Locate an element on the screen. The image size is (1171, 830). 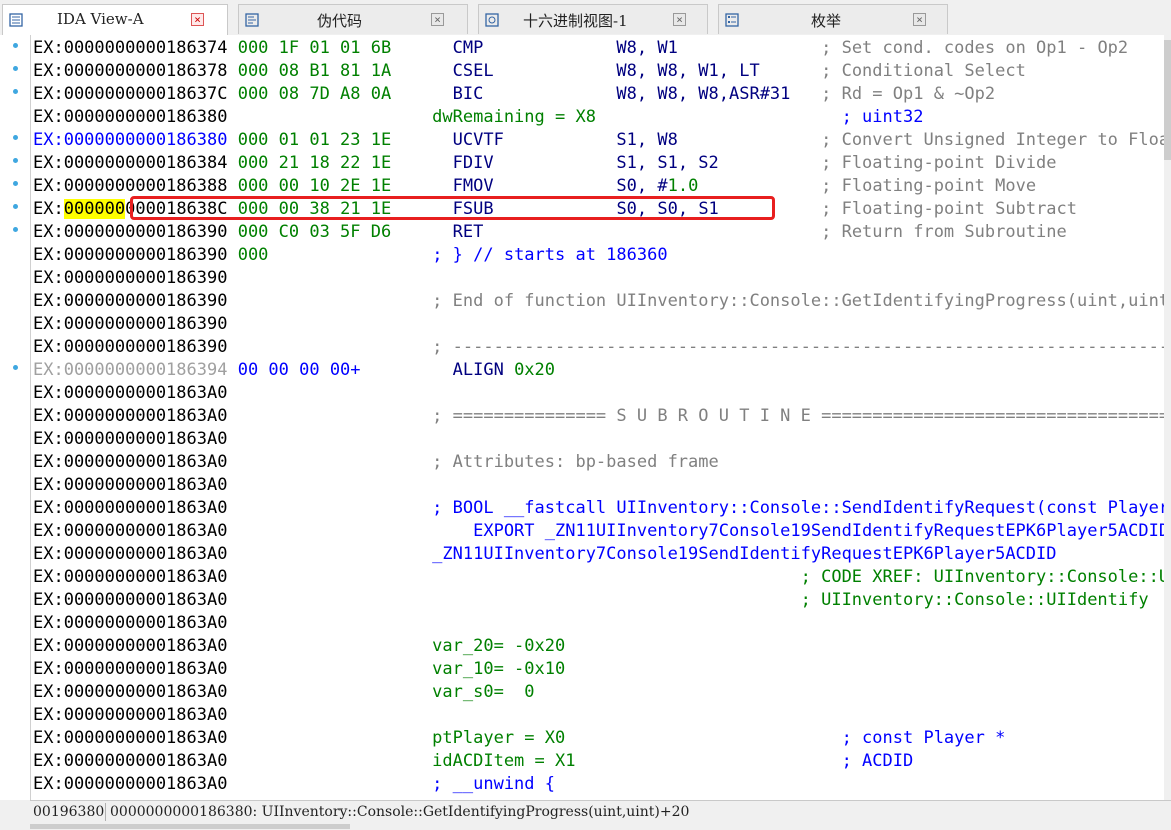
listing-token: var_20= - is located at coordinates (478, 646).